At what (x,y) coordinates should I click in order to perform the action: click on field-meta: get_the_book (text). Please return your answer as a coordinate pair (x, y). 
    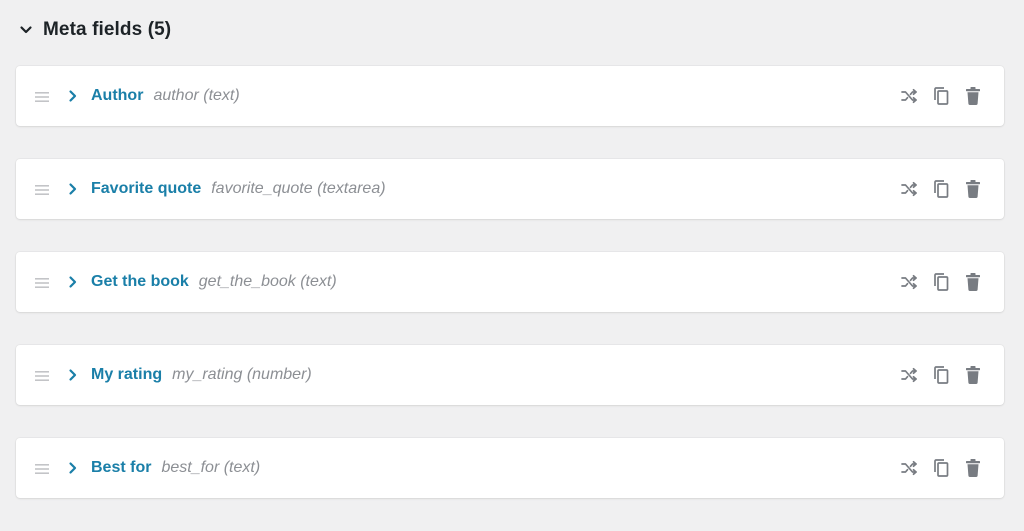
    Looking at the image, I should click on (267, 281).